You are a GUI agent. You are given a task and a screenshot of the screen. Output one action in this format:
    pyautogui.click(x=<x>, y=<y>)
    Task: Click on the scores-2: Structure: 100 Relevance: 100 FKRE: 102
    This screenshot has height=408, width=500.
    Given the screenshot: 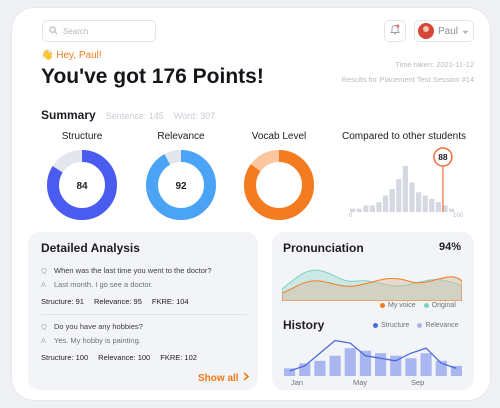 What is the action you would take?
    pyautogui.click(x=119, y=357)
    